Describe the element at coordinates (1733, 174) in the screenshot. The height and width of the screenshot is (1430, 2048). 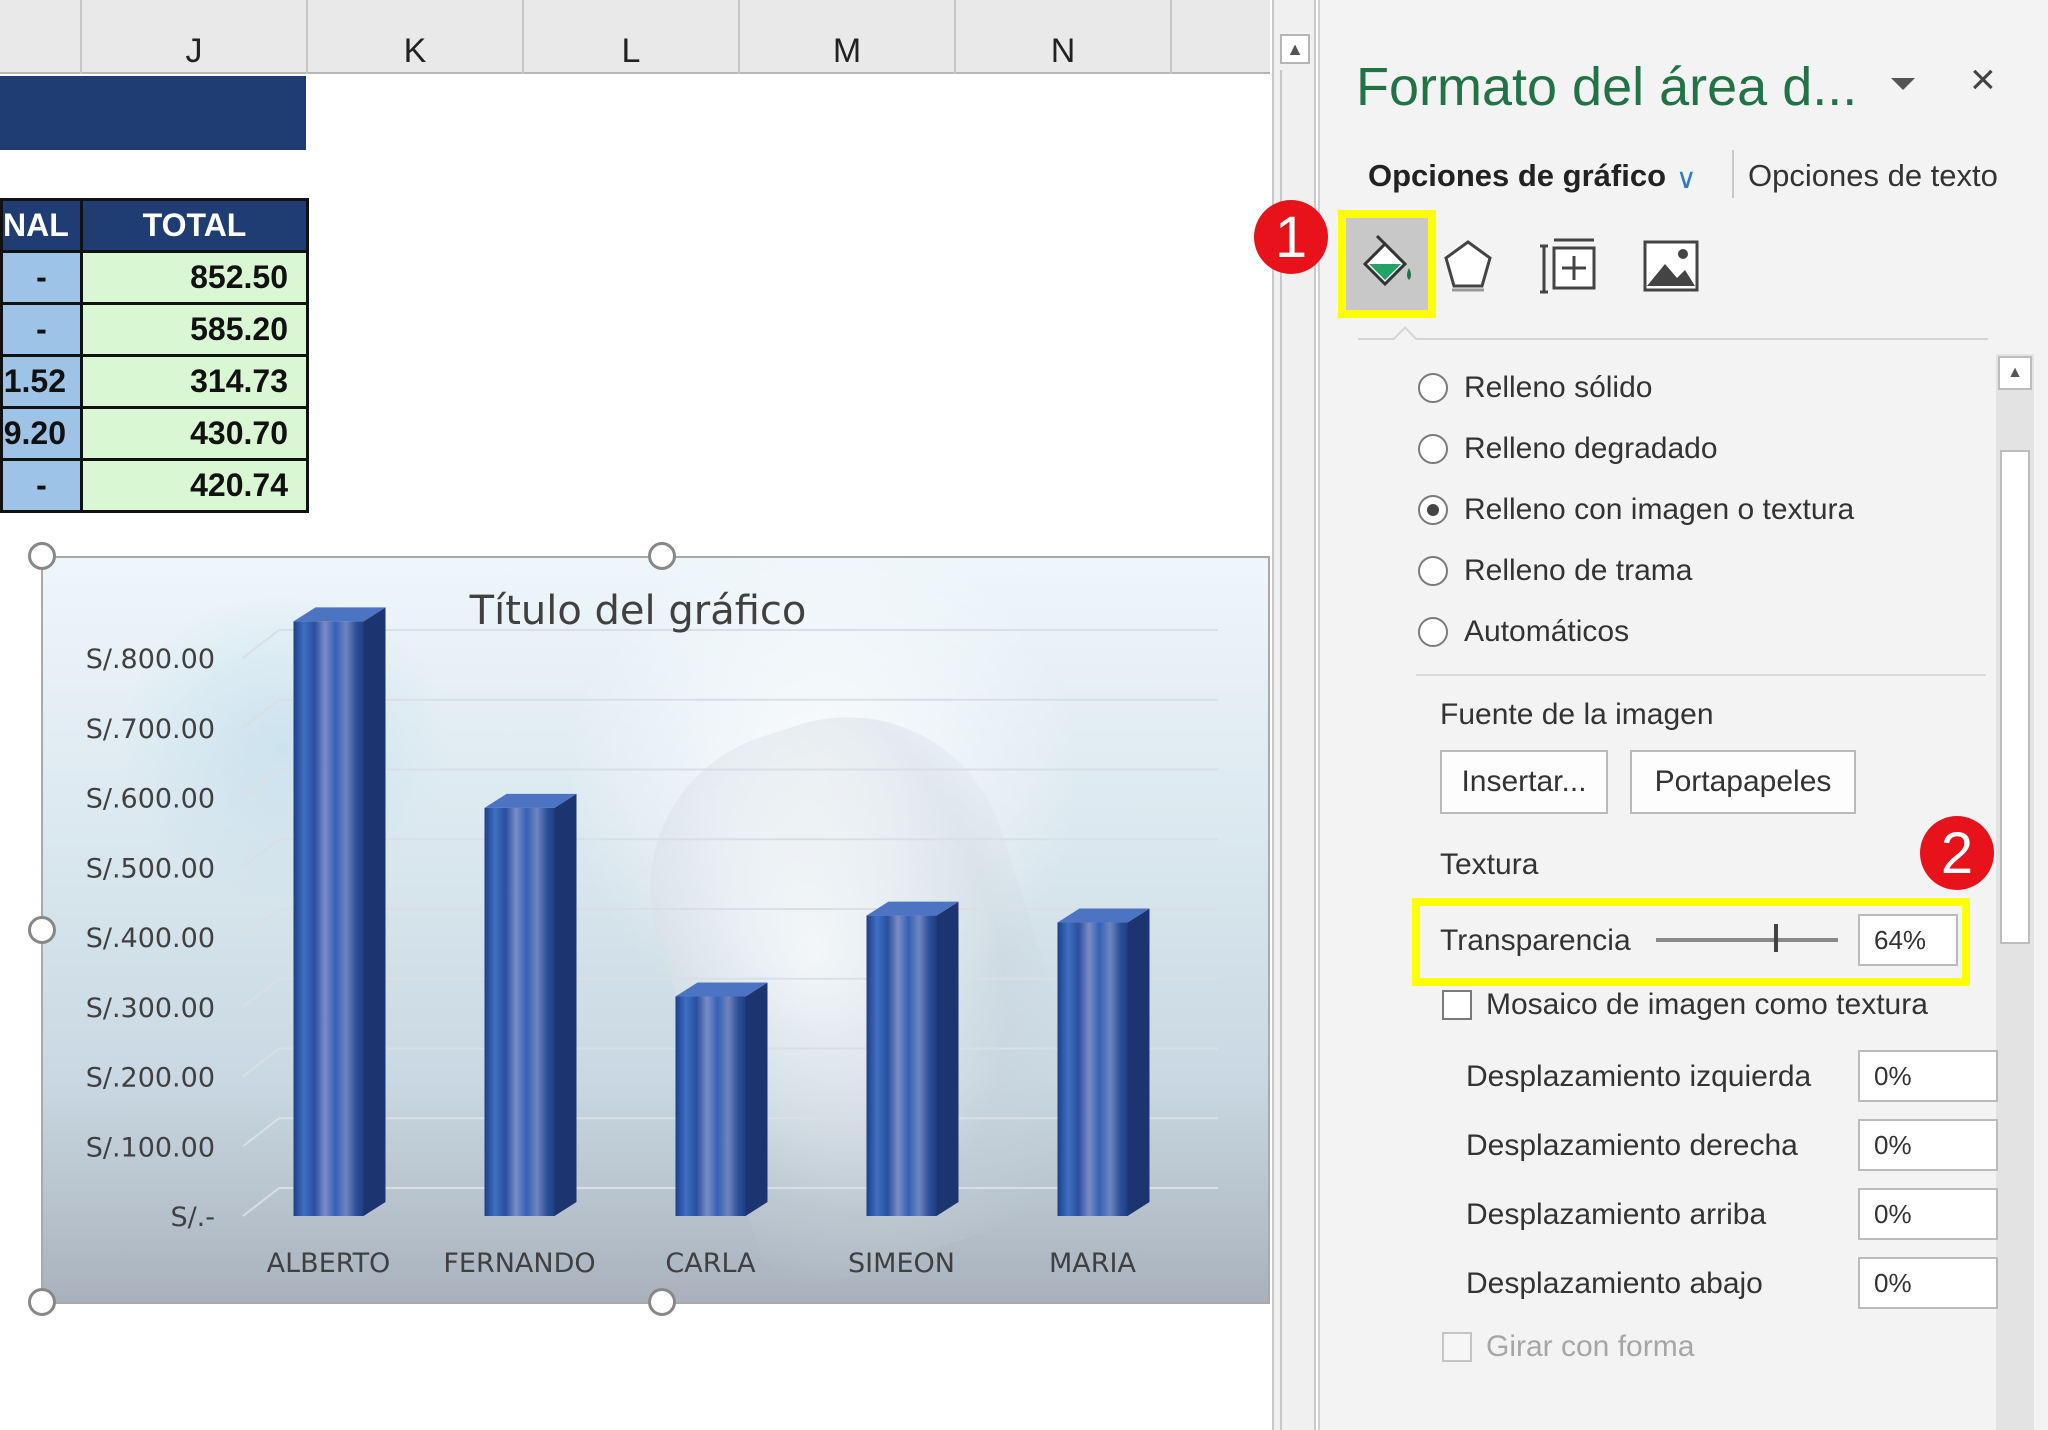
I see `tab-divider` at that location.